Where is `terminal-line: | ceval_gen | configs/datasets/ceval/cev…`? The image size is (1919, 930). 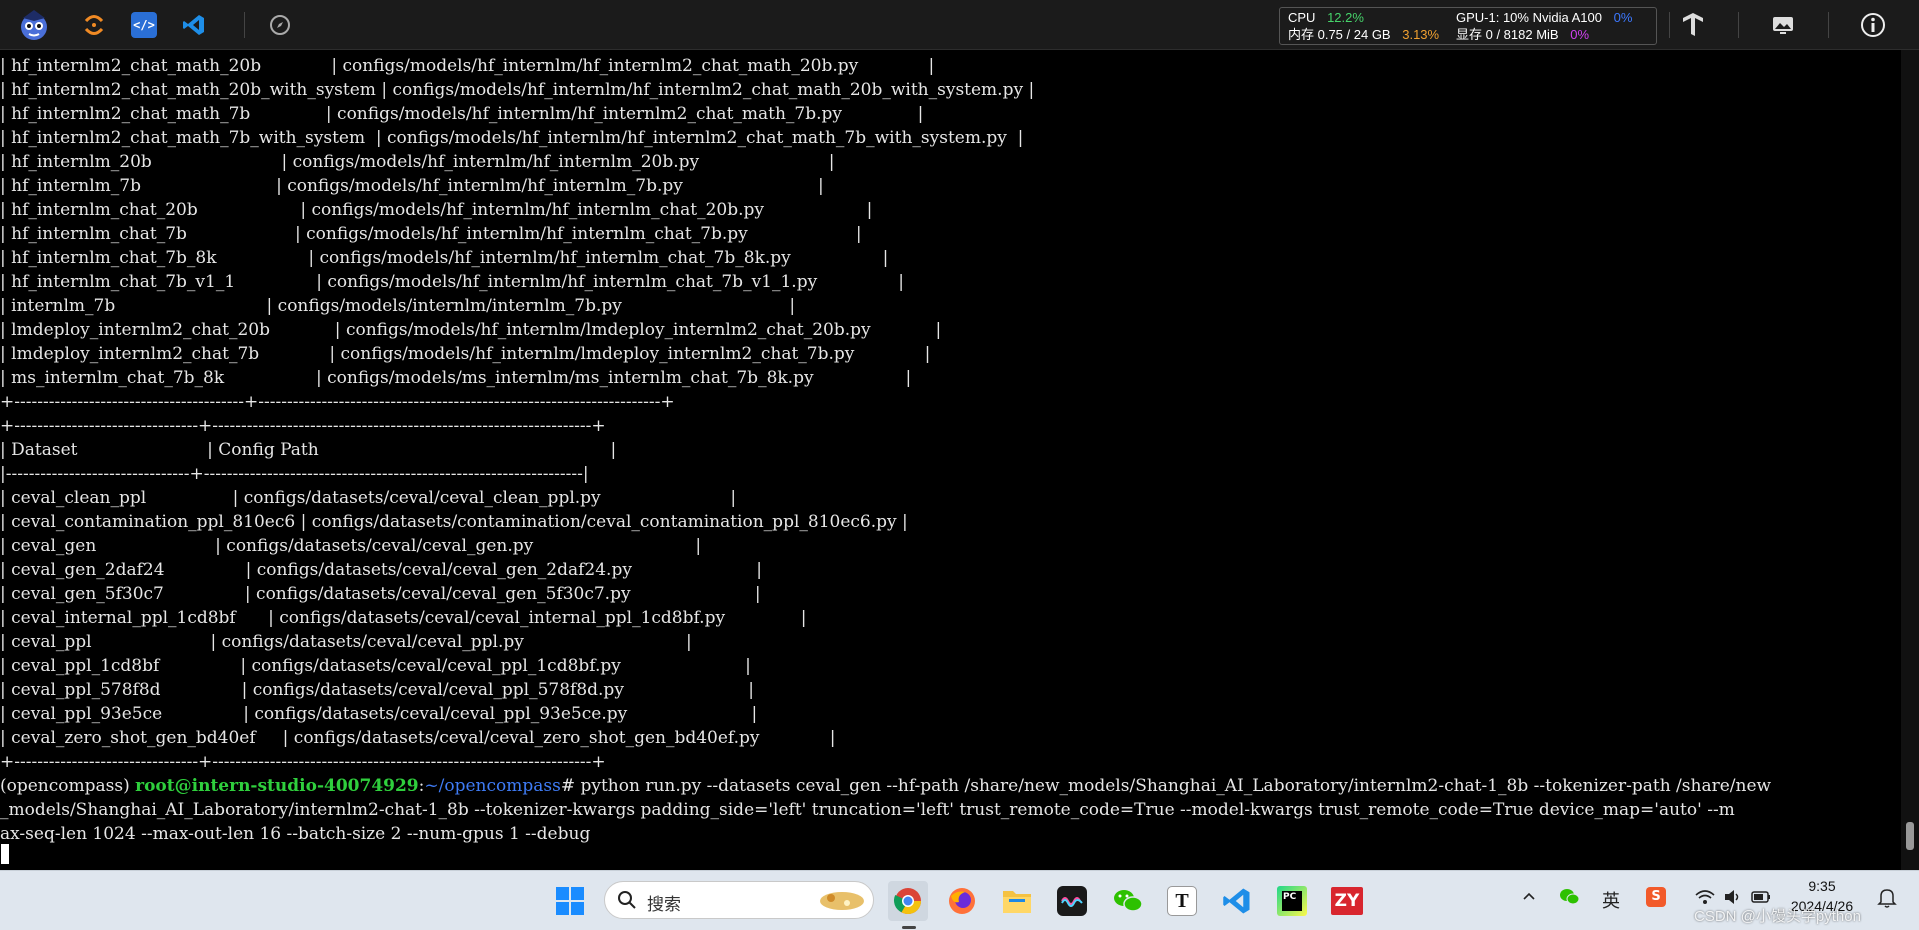
terminal-line: | ceval_gen | configs/datasets/ceval/cev… is located at coordinates (351, 546).